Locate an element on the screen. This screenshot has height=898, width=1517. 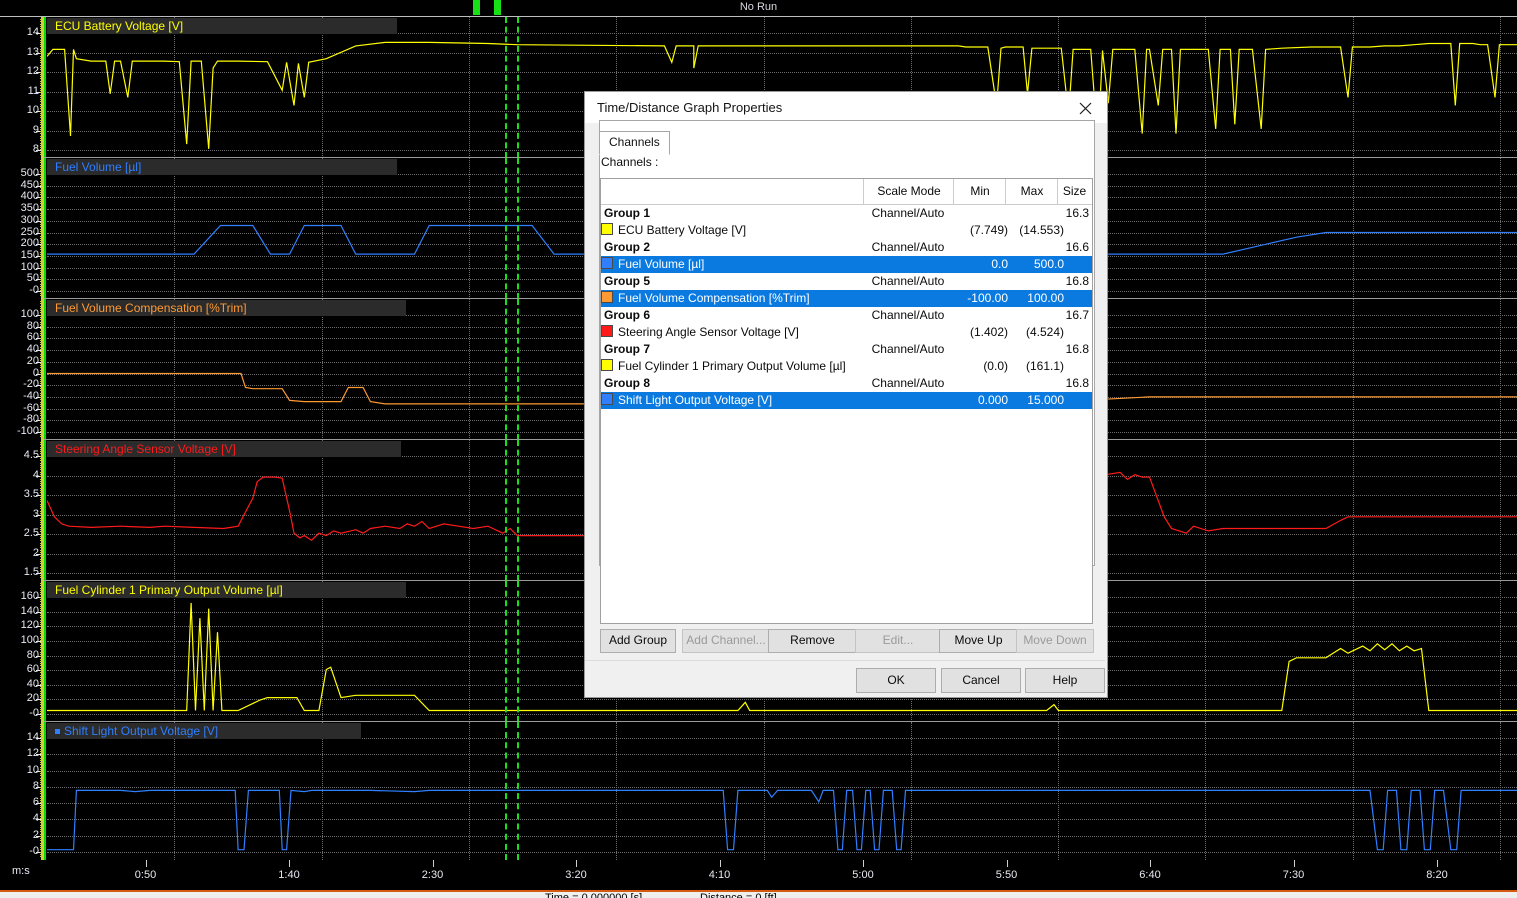
x-tick-label: 3:20 is located at coordinates (576, 875).